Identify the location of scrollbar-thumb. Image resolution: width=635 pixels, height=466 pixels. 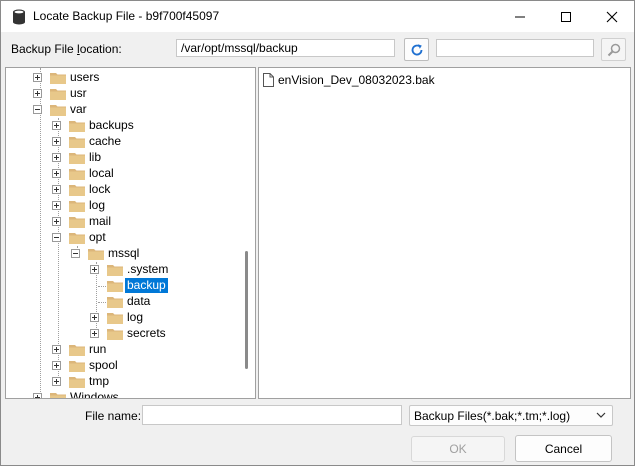
(246, 310).